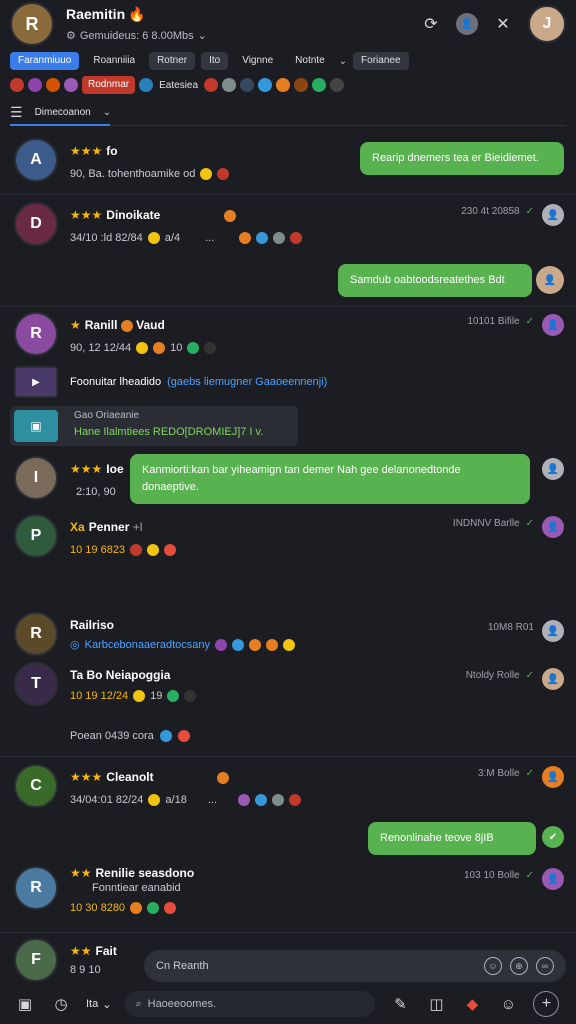  I want to click on filter-chip: Roanniiia, so click(114, 61).